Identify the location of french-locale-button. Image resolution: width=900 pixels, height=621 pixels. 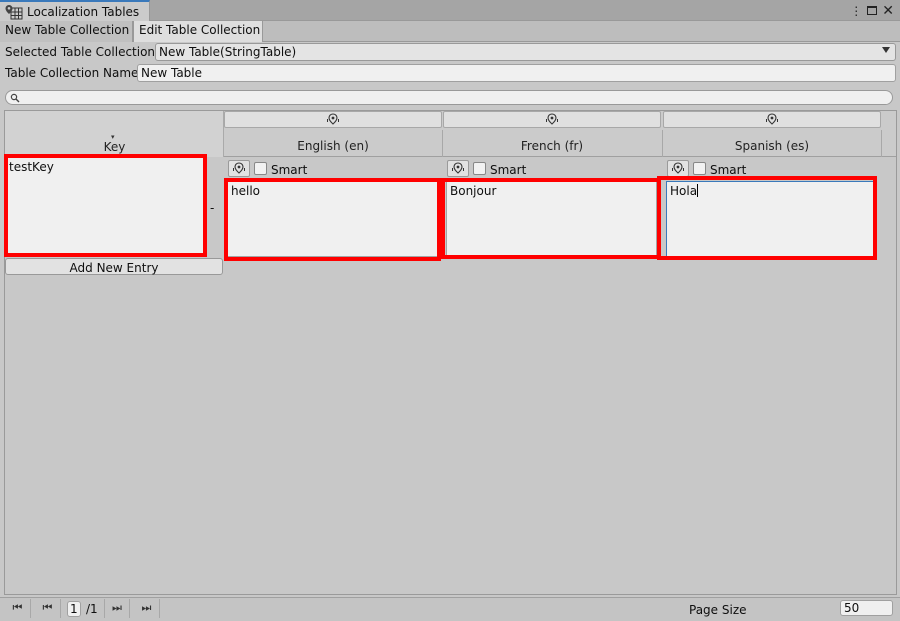
(552, 119).